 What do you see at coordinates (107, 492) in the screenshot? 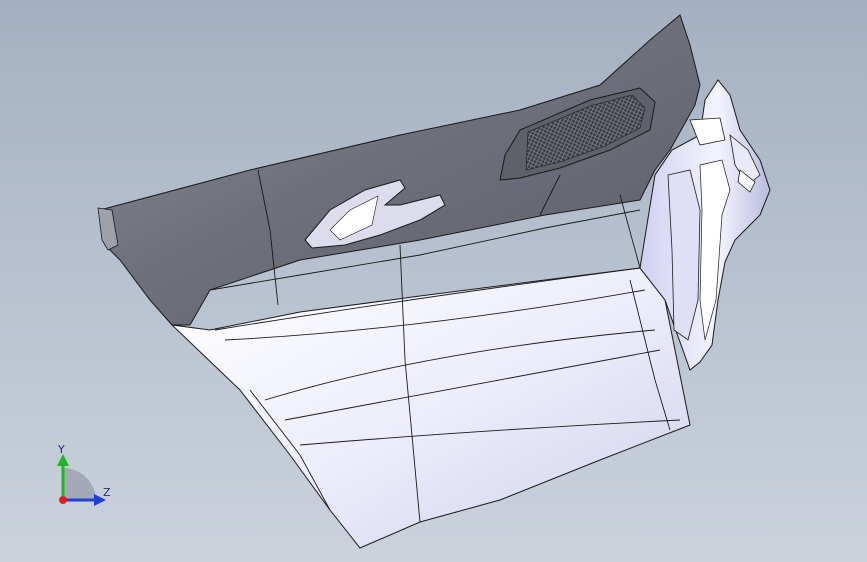
I see `triad-z-label: Z` at bounding box center [107, 492].